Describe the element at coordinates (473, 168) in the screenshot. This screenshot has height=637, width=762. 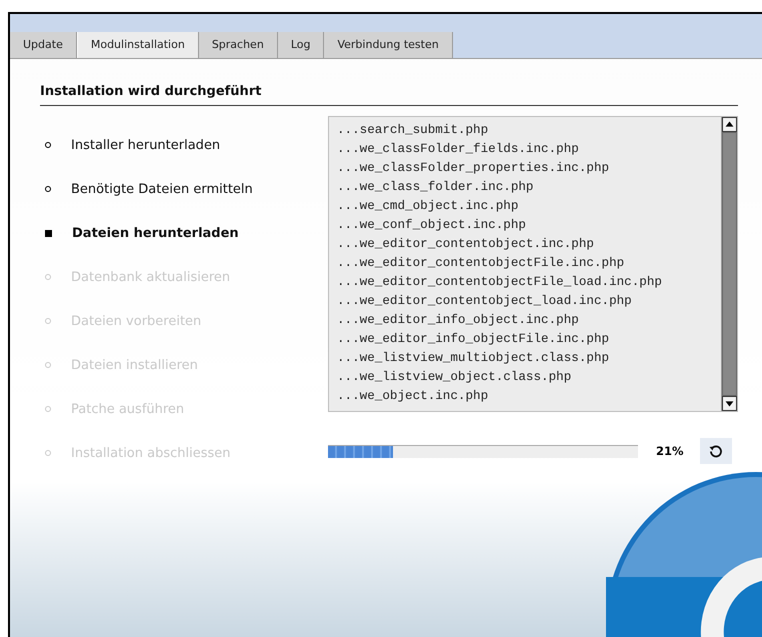
I see `log-line: ...we_classFolder_properties.inc.php` at that location.